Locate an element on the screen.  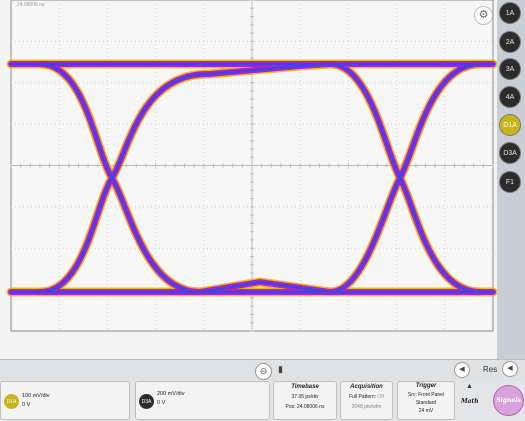
ch1-offset: 0 V is located at coordinates (26, 405).